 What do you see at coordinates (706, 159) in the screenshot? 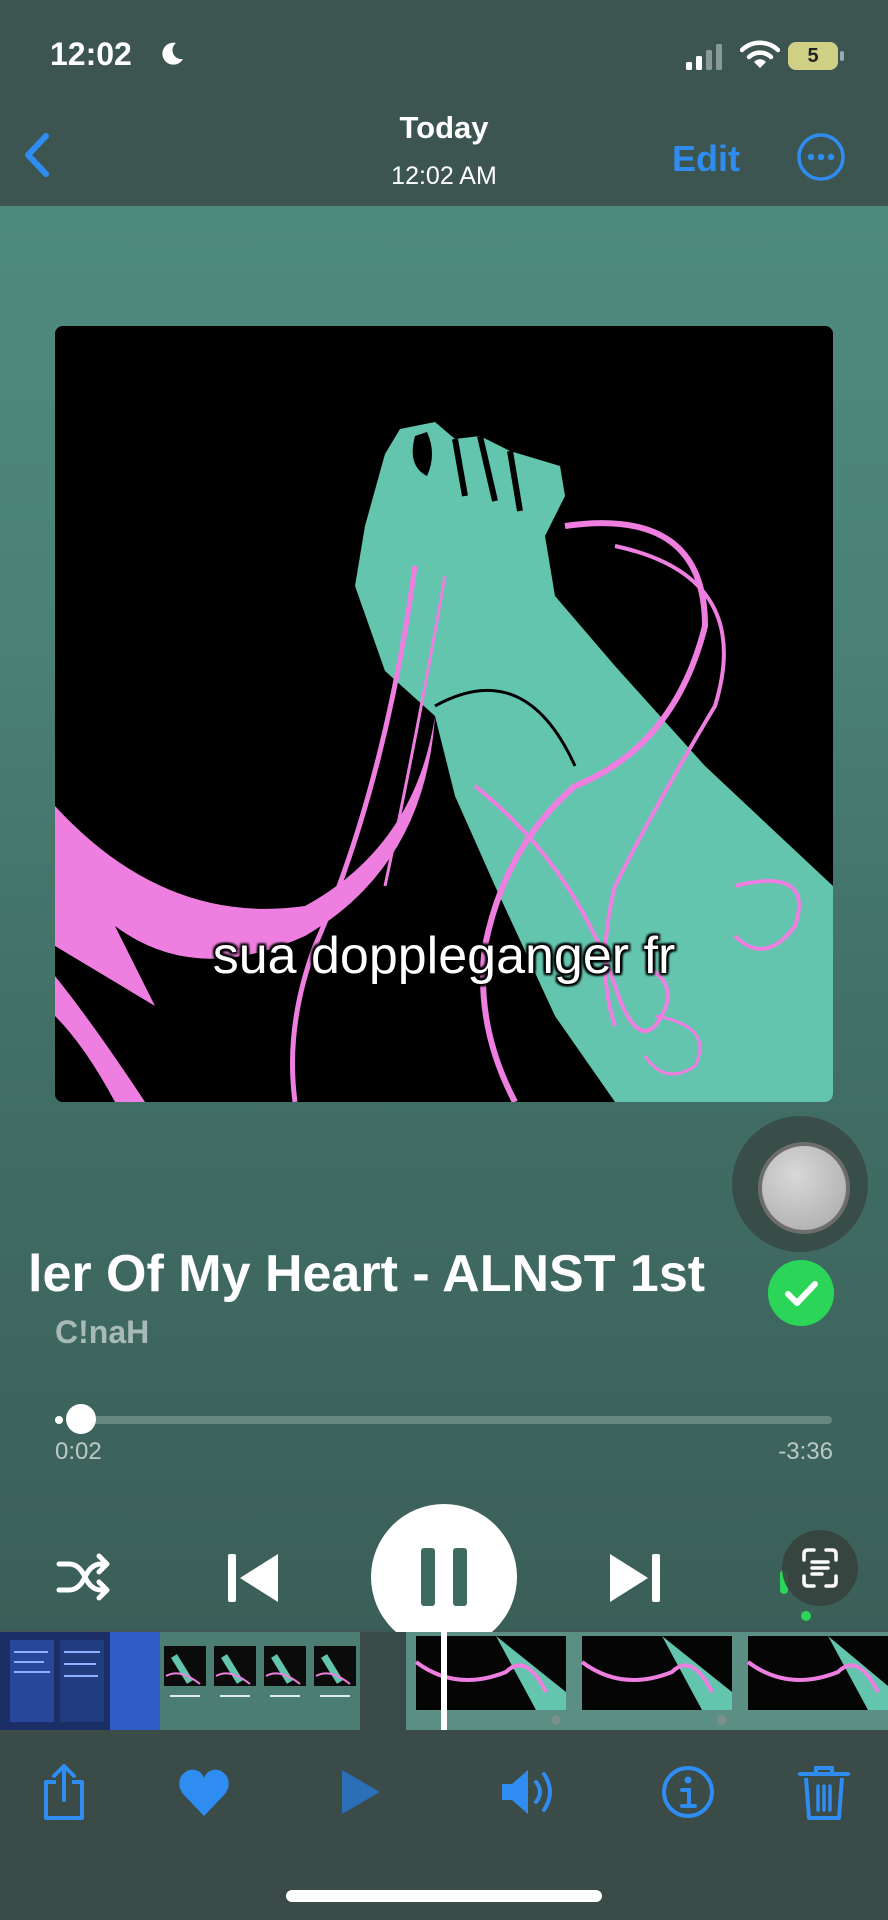
I see `edit-button: Edit` at bounding box center [706, 159].